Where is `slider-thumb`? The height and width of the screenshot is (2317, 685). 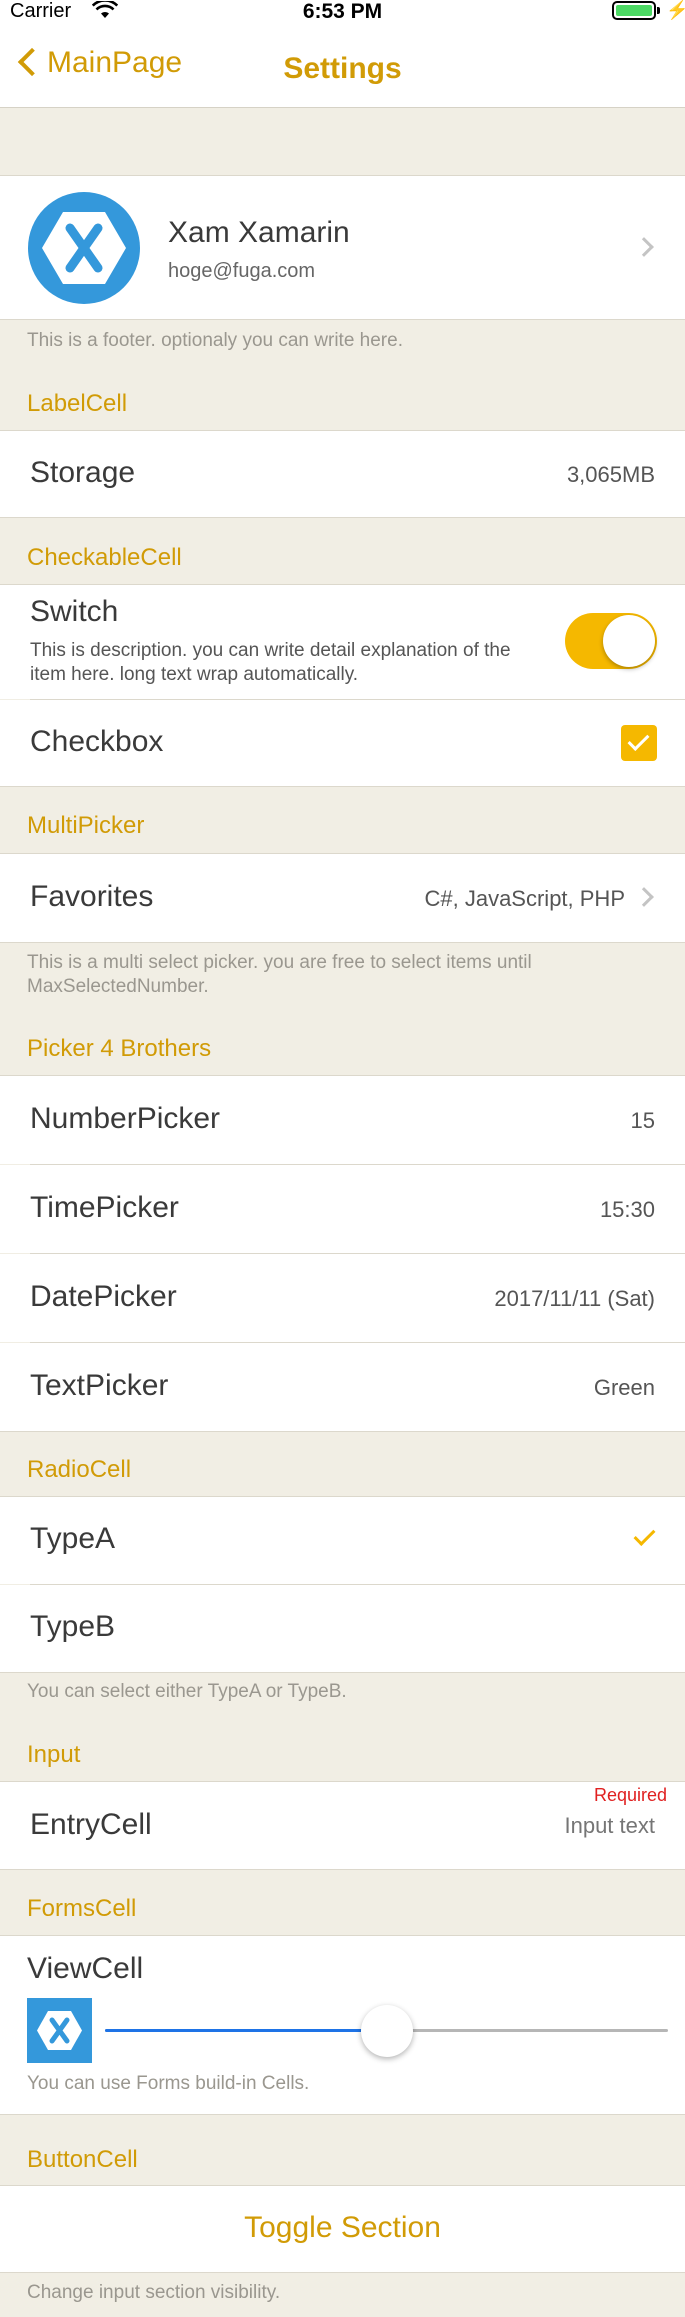
slider-thumb is located at coordinates (386, 2031).